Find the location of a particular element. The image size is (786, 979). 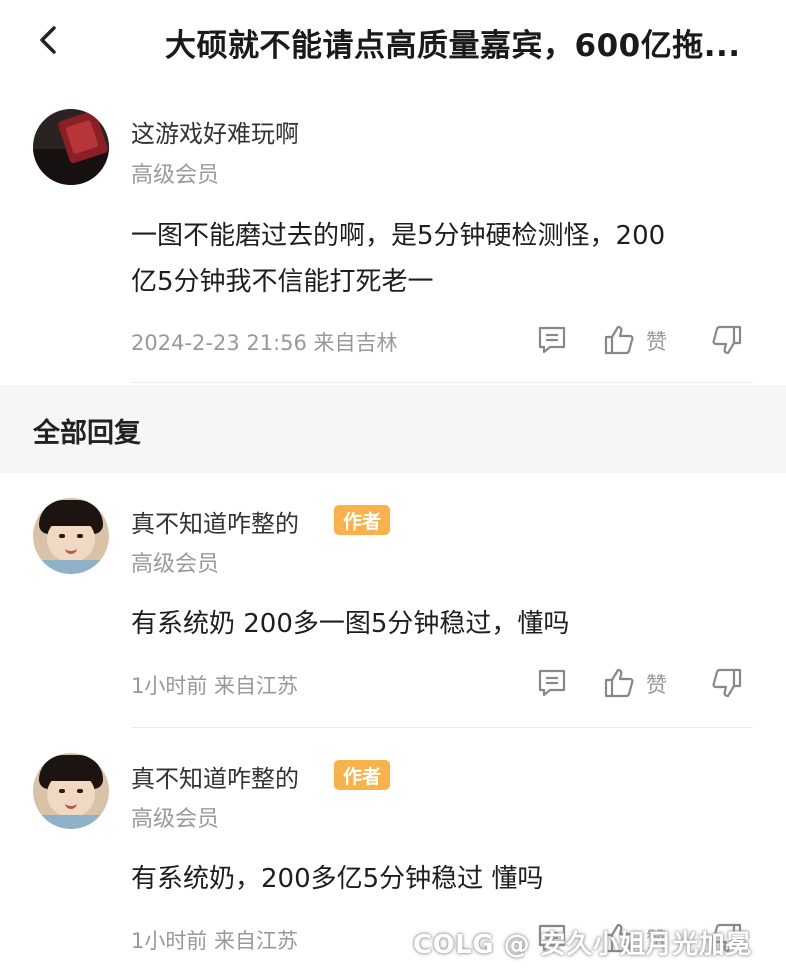

watermark: COLG @ 安久小姐月光加冕 is located at coordinates (582, 945).